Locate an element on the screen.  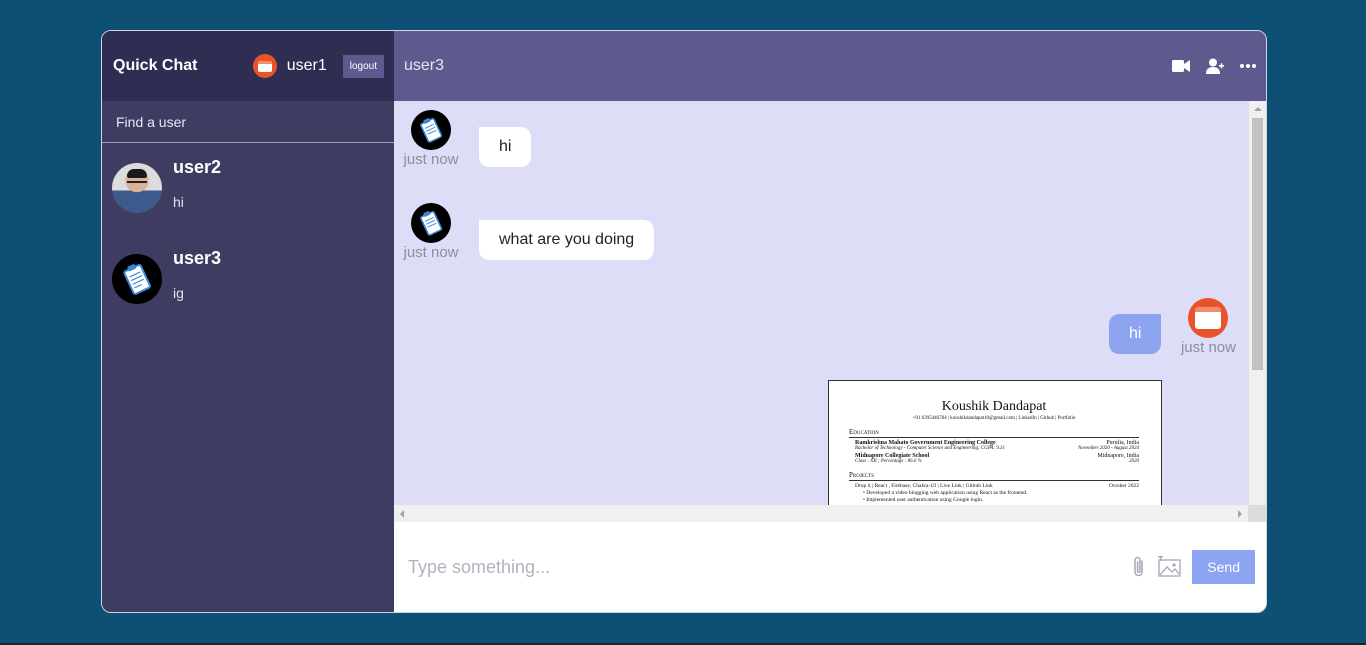
resume-row: Class : XII ; Percentage : 86.6 % 2020 is located at coordinates (997, 461).